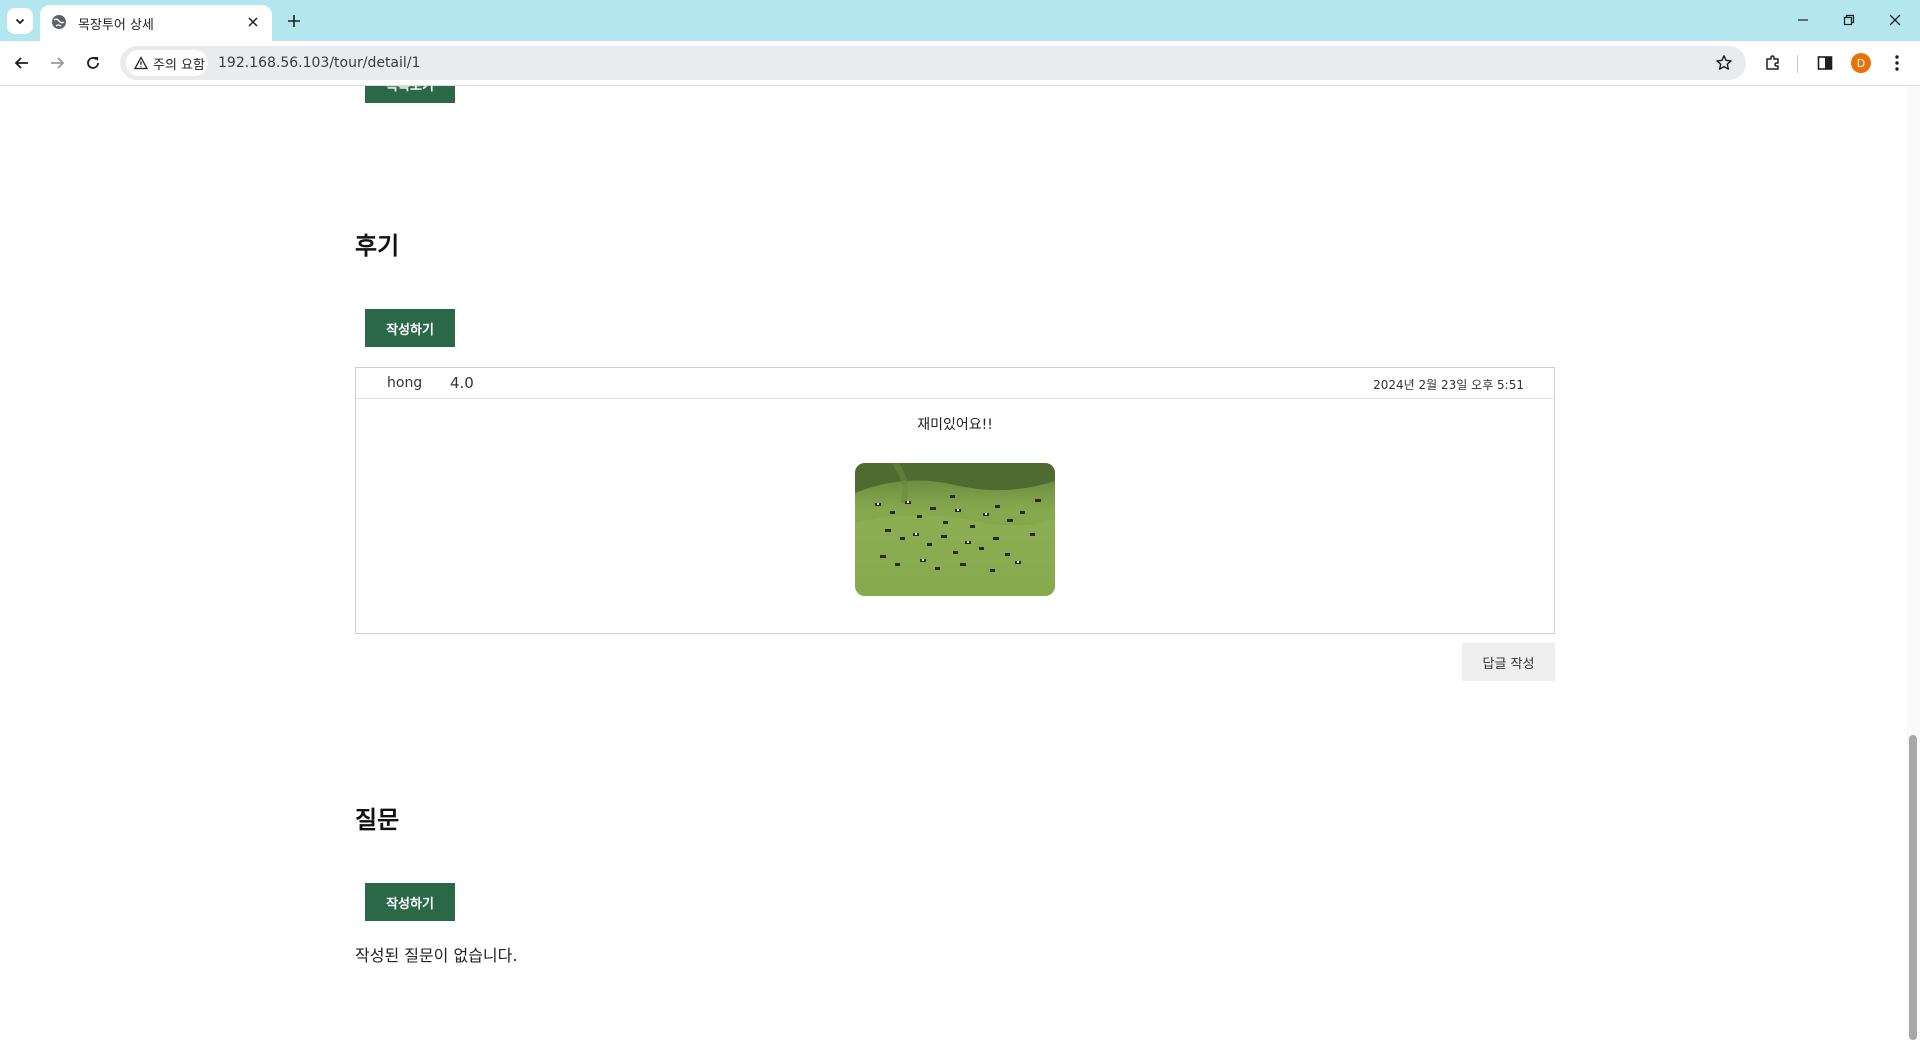 Image resolution: width=1920 pixels, height=1040 pixels. Describe the element at coordinates (319, 63) in the screenshot. I see `url-text: 192.168.56.103/tour/detail/1` at that location.